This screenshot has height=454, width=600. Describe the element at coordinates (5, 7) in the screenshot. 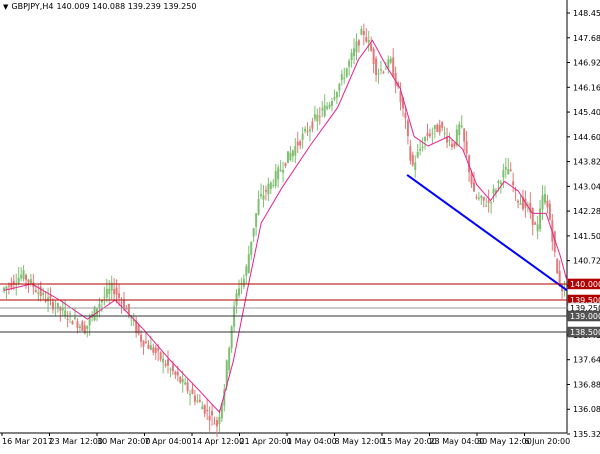

I see `triangle-down-icon: ▼` at that location.